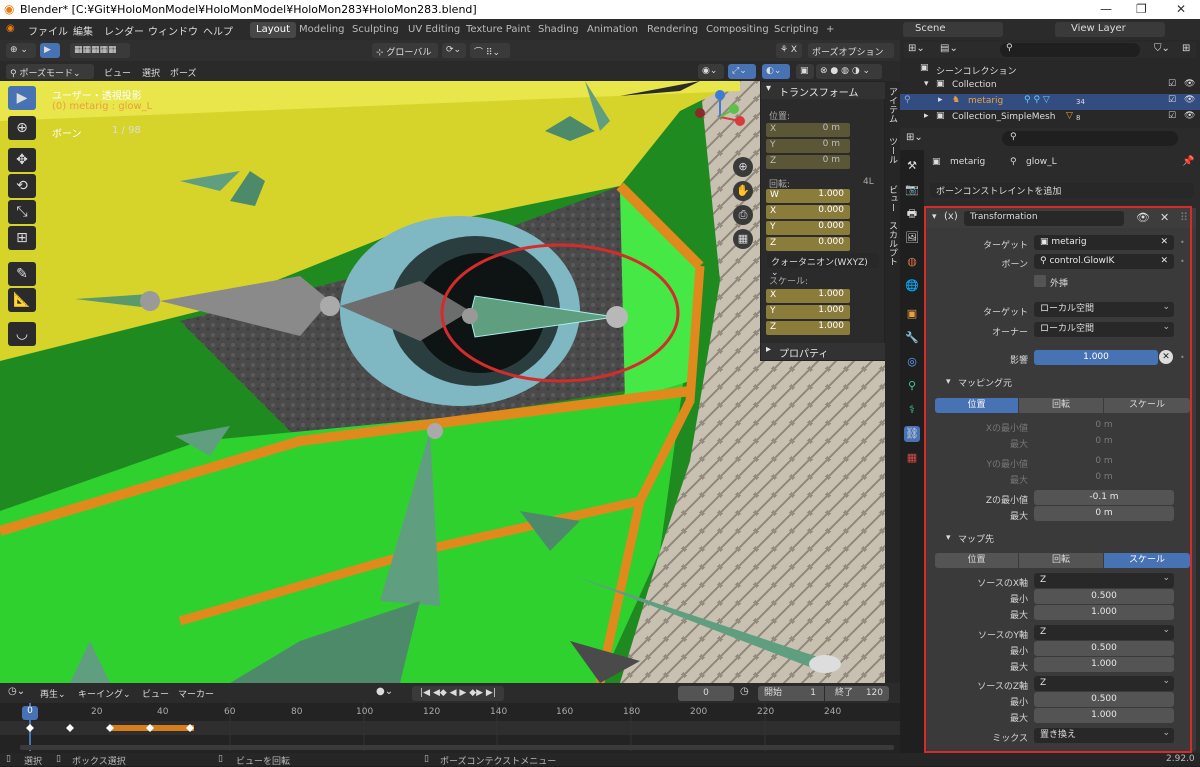  I want to click on tab-texture-paint: Texture Paint, so click(498, 30).